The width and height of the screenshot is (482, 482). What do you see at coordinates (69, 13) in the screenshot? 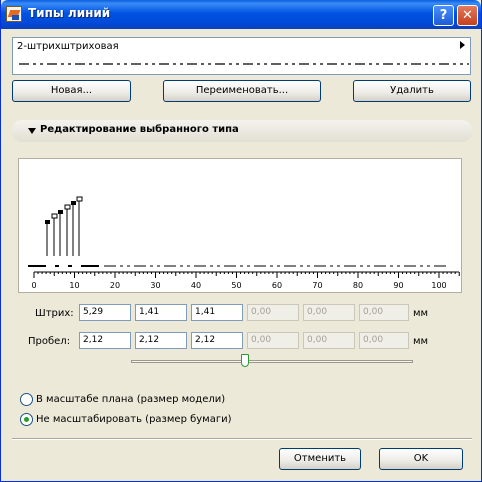
I see `window-title: Типы линий` at bounding box center [69, 13].